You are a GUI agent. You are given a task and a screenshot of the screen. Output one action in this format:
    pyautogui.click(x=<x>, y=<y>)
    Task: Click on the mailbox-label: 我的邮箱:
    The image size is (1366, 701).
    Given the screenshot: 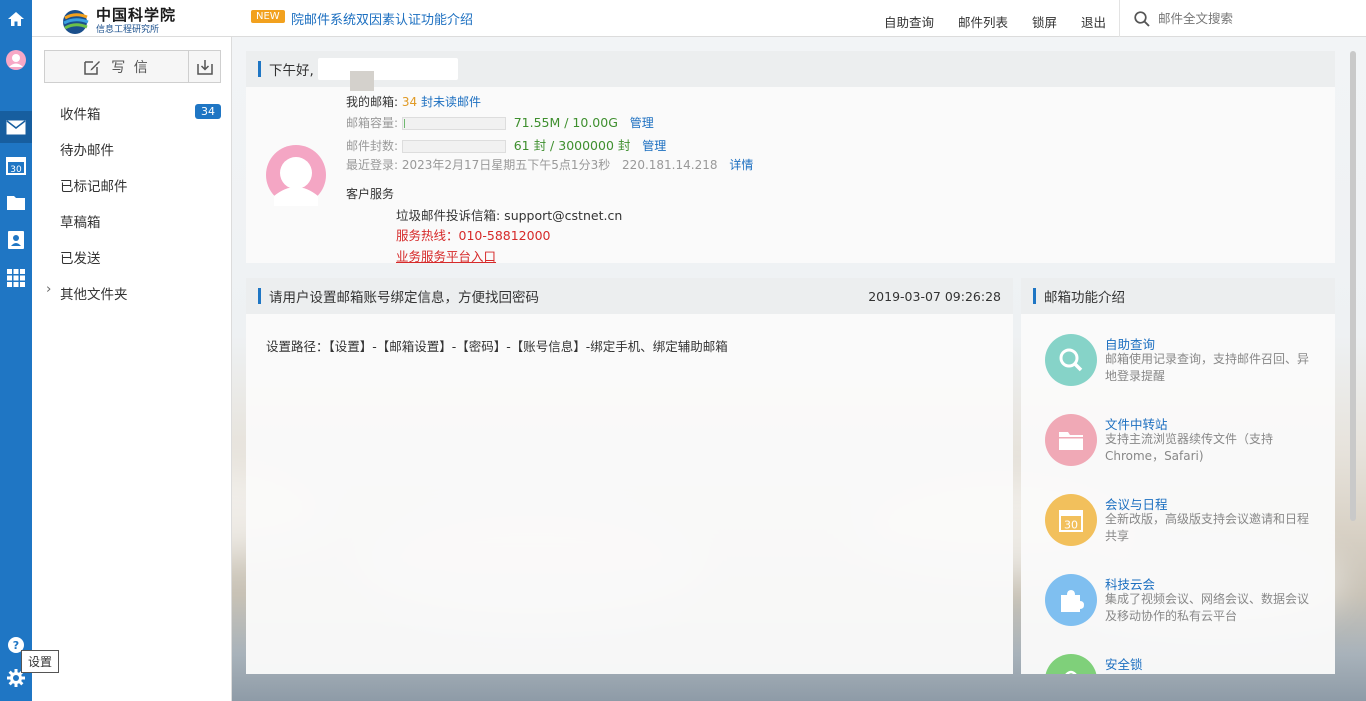 What is the action you would take?
    pyautogui.click(x=372, y=102)
    